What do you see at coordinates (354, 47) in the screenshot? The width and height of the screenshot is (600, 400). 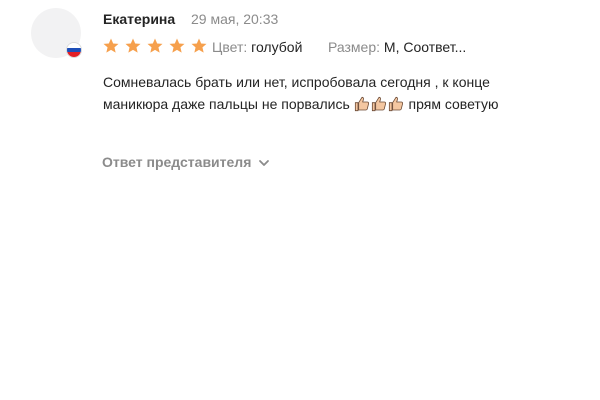 I see `attribute-label: Размер:` at bounding box center [354, 47].